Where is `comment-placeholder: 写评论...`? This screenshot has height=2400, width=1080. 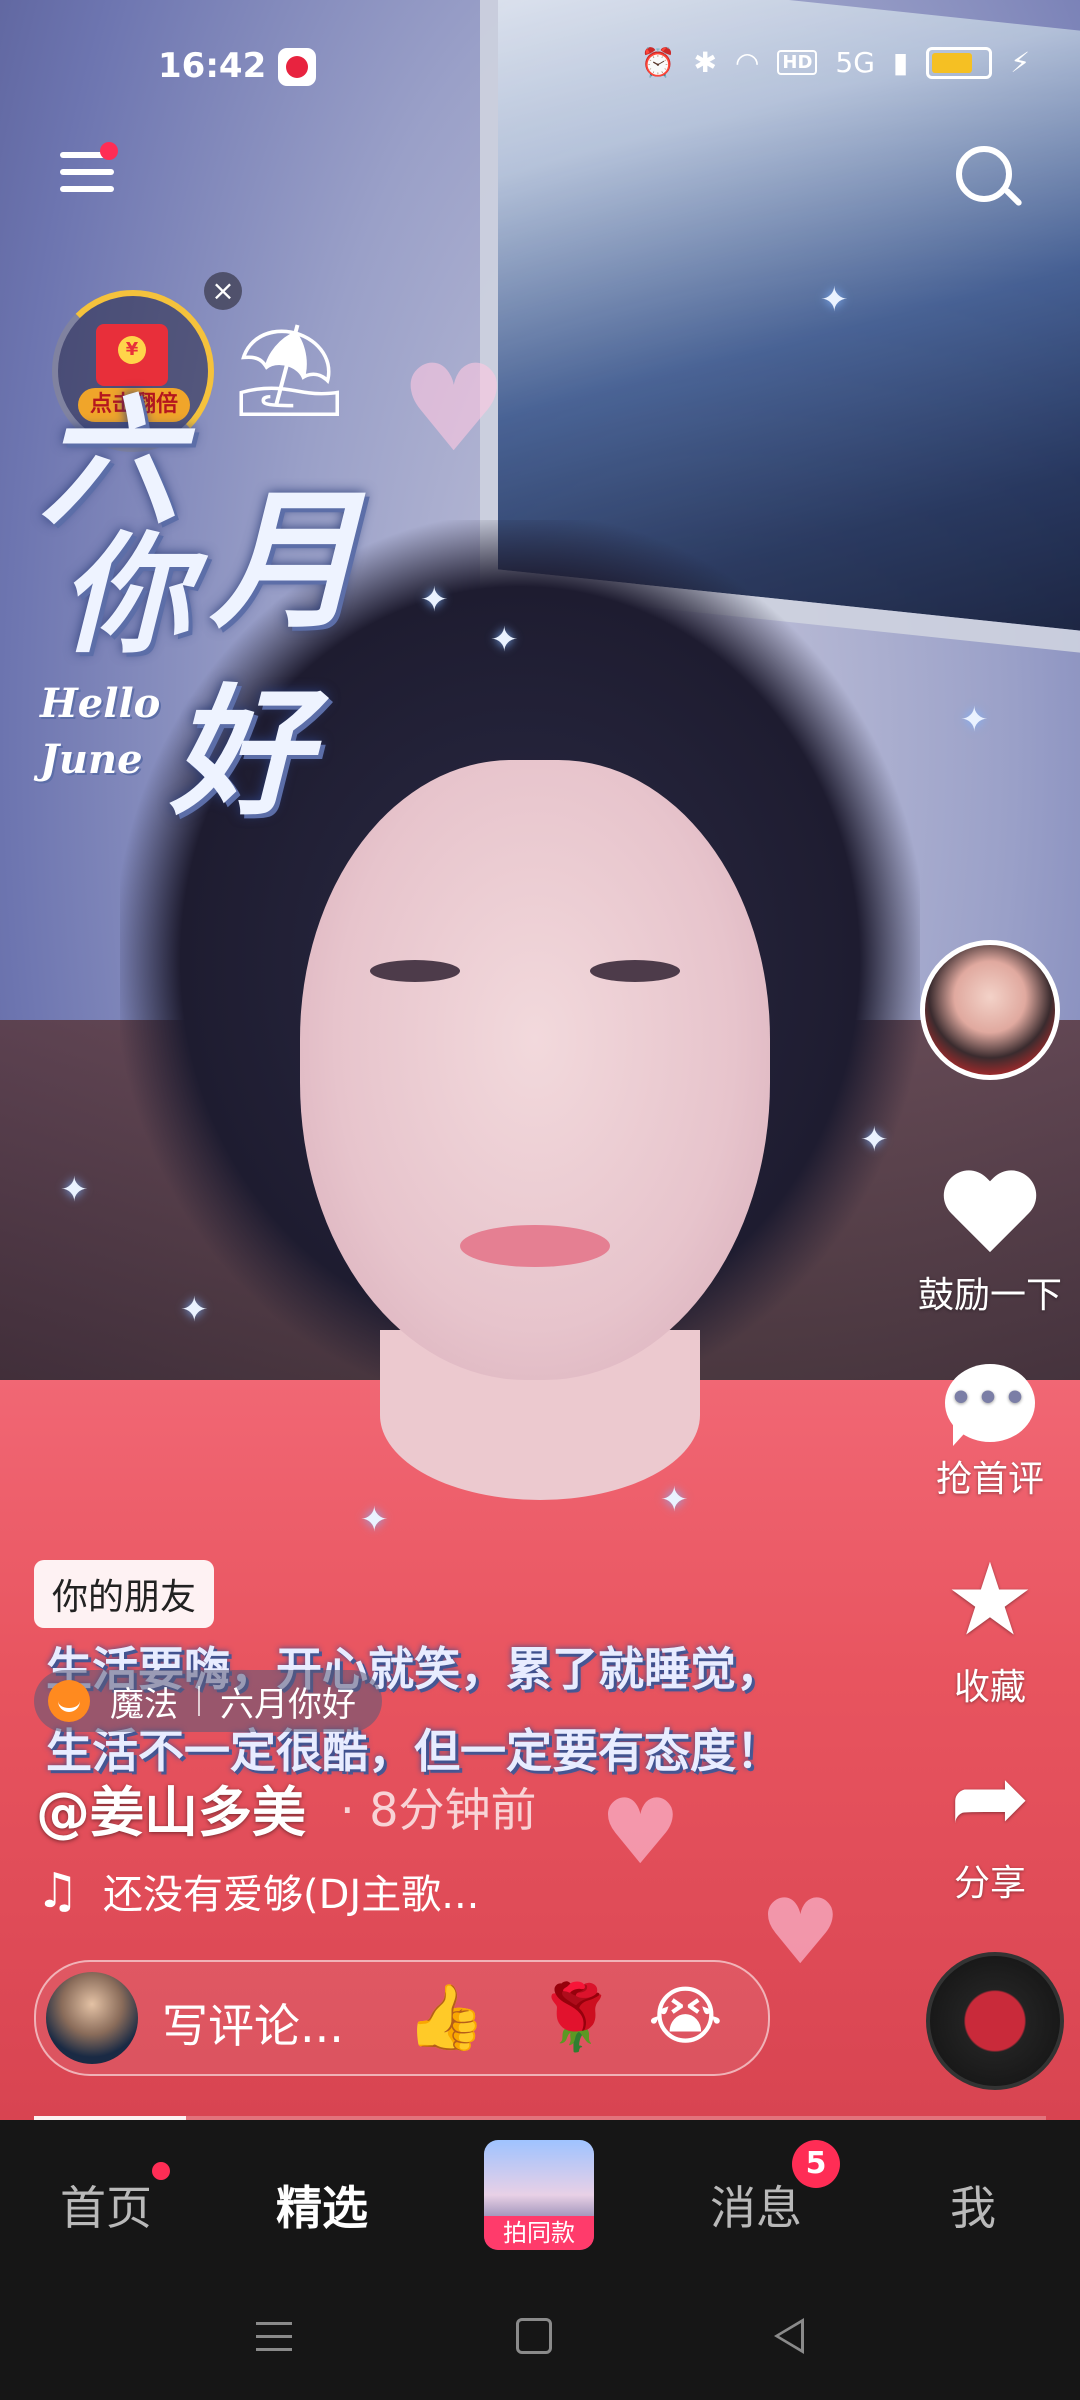 comment-placeholder: 写评论... is located at coordinates (253, 2026).